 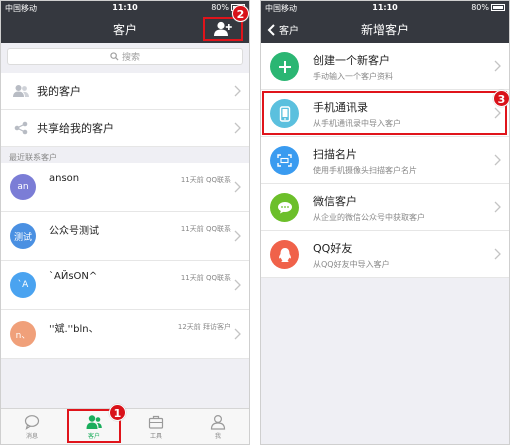 What do you see at coordinates (125, 285) in the screenshot?
I see `list-item: `A `AЙsON^ 11天前 QQ联系` at bounding box center [125, 285].